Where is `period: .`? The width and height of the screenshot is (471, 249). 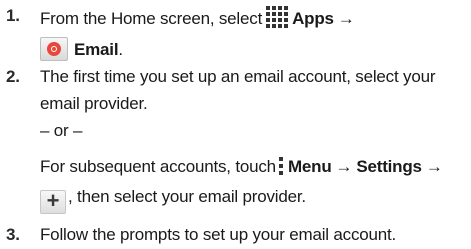 period: . is located at coordinates (120, 49).